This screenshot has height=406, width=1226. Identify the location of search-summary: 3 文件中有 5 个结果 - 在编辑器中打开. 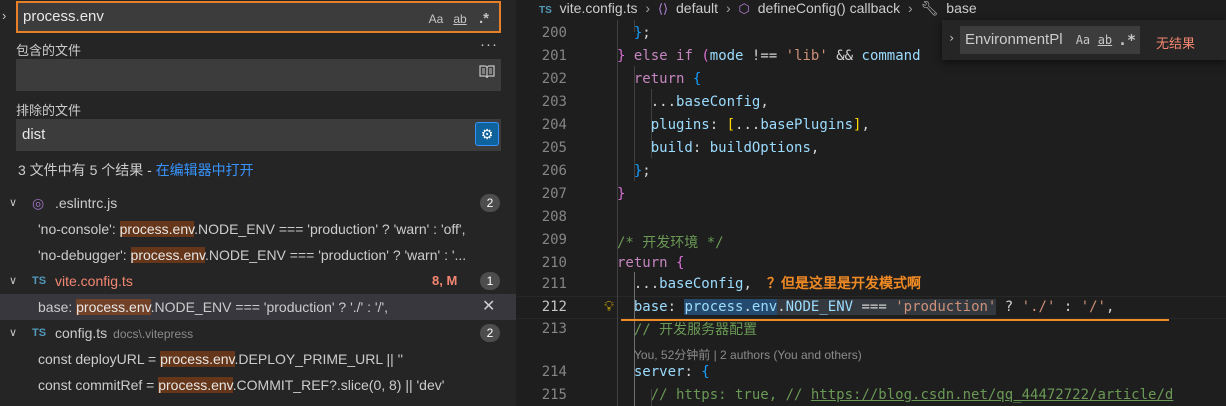
(136, 170).